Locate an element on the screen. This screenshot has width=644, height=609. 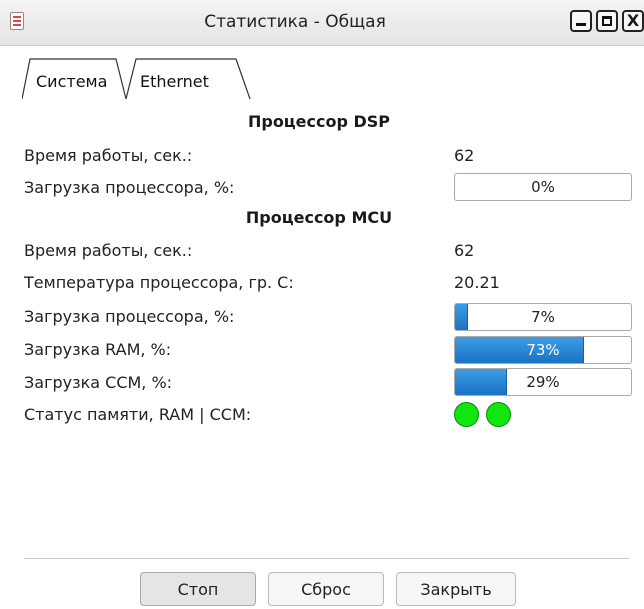
mcu-load-bar: 7% is located at coordinates (543, 317).